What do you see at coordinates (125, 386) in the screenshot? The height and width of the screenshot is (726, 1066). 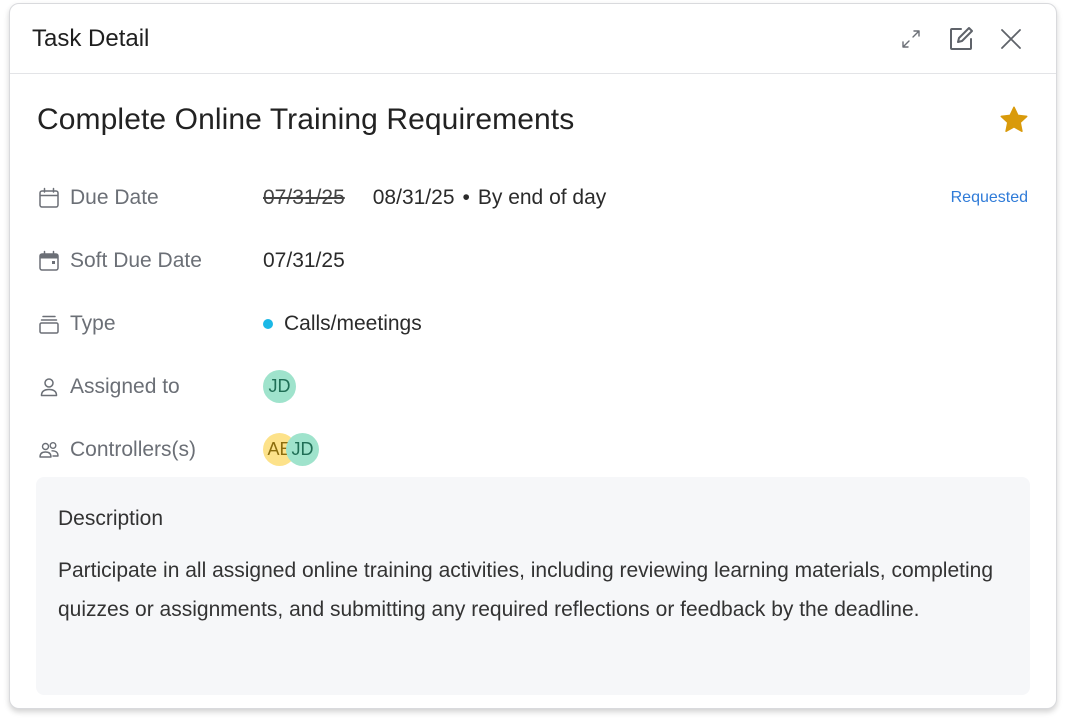 I see `assigned-to-label: Assigned to` at bounding box center [125, 386].